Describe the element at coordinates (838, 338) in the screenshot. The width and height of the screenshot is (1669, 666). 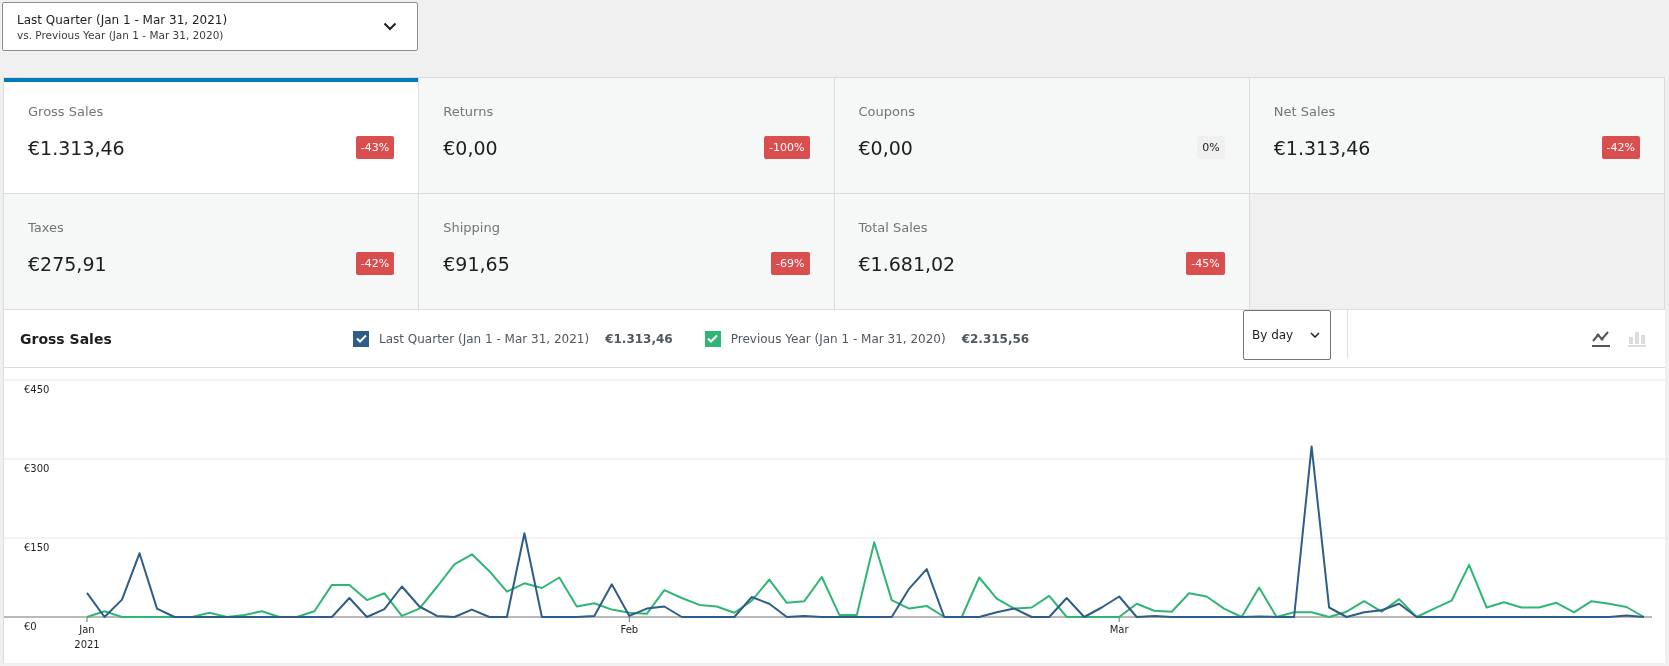
I see `legend-label: Previous Year (Jan 1 - Mar 31, 2020)` at that location.